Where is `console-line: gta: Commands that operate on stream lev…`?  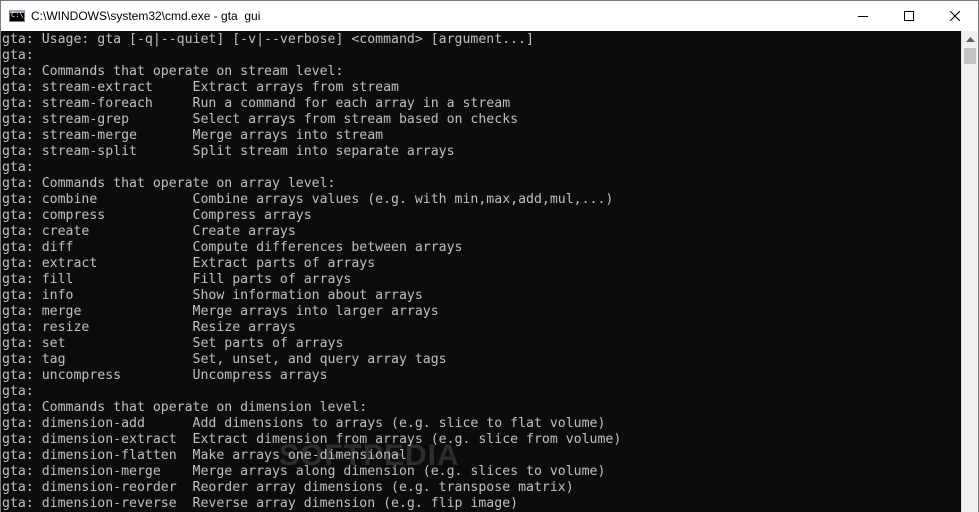 console-line: gta: Commands that operate on stream lev… is located at coordinates (173, 71).